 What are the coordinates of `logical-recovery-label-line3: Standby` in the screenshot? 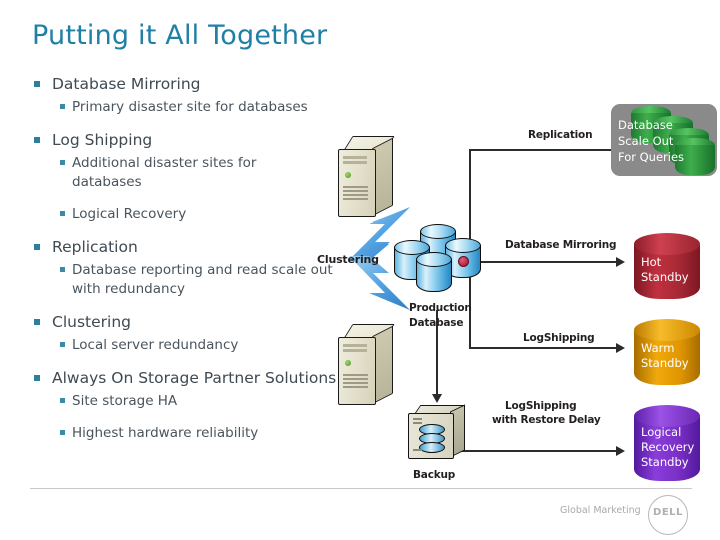 It's located at (665, 462).